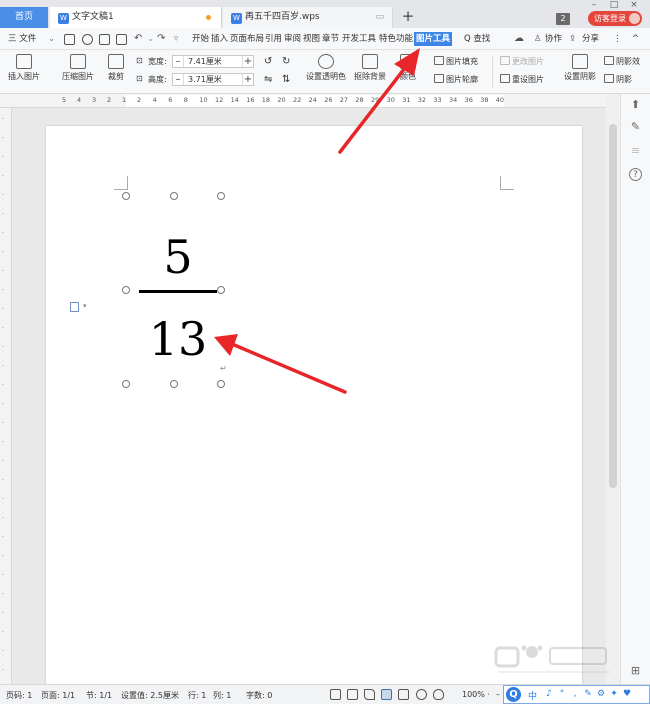  I want to click on status-page-number: 页码: 1, so click(19, 695).